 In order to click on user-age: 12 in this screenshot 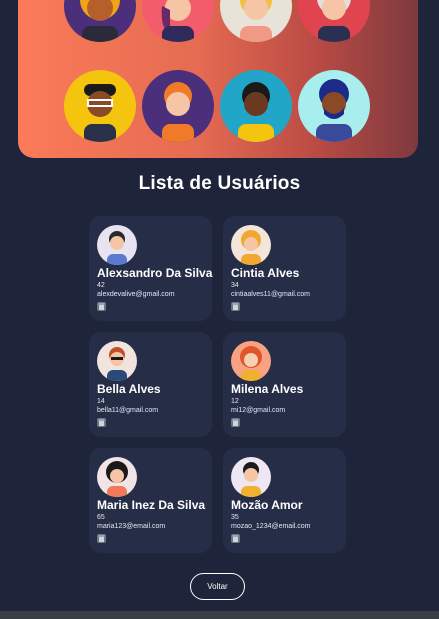, I will do `click(235, 401)`.